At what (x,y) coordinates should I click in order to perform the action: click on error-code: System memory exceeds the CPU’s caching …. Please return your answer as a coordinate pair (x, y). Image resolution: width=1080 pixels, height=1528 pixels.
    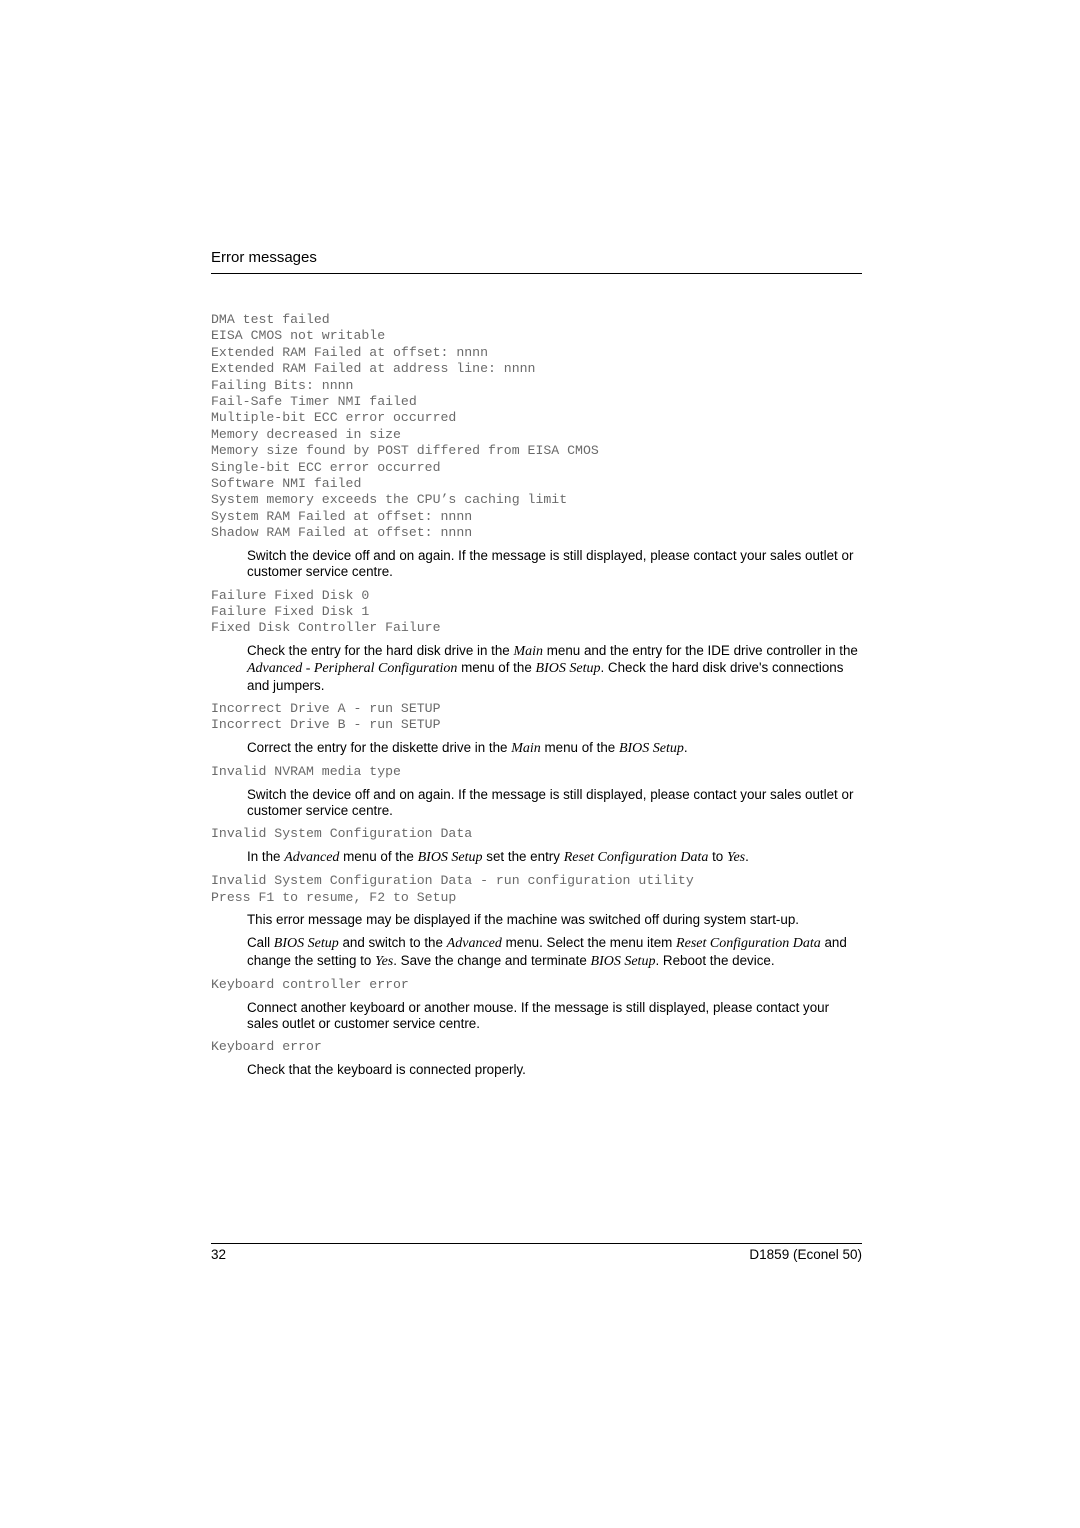
    Looking at the image, I should click on (389, 500).